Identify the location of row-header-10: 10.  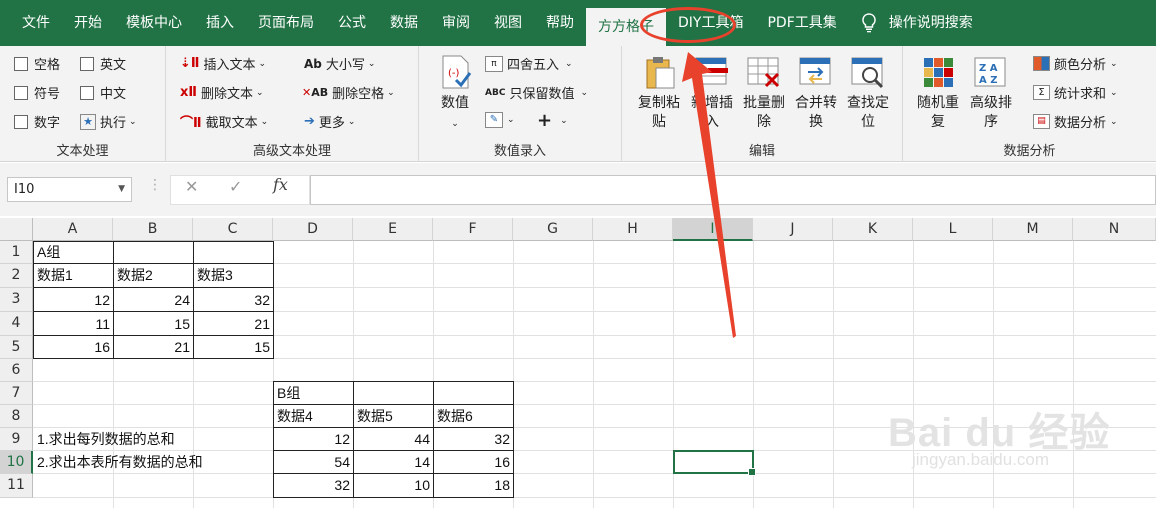
(16, 462).